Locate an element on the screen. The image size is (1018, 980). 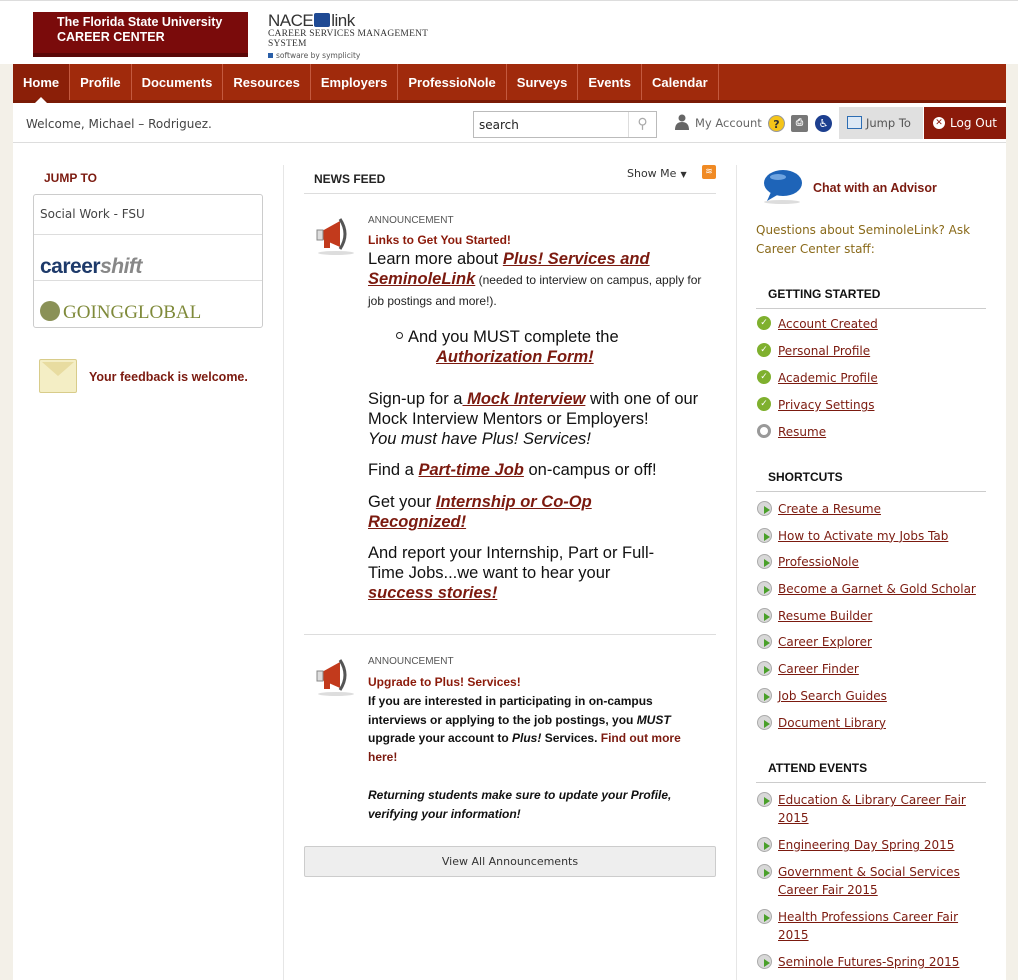
body-text: Plus! is located at coordinates (527, 738).